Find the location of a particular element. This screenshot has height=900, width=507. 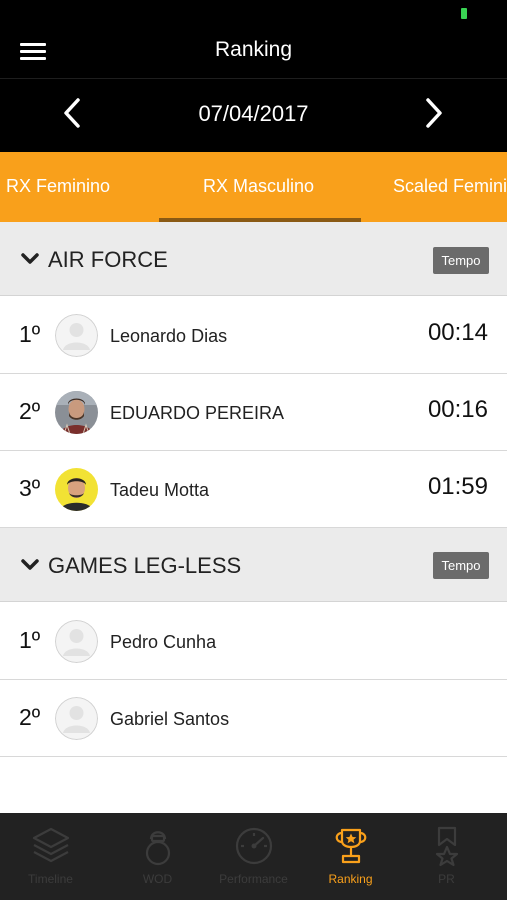

chevron-right-icon is located at coordinates (434, 113).